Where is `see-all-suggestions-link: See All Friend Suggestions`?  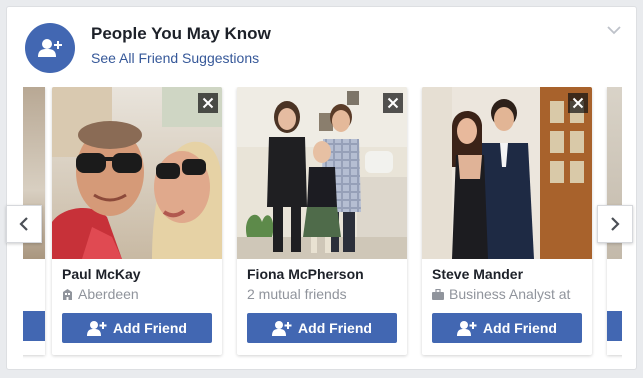
see-all-suggestions-link: See All Friend Suggestions is located at coordinates (175, 58).